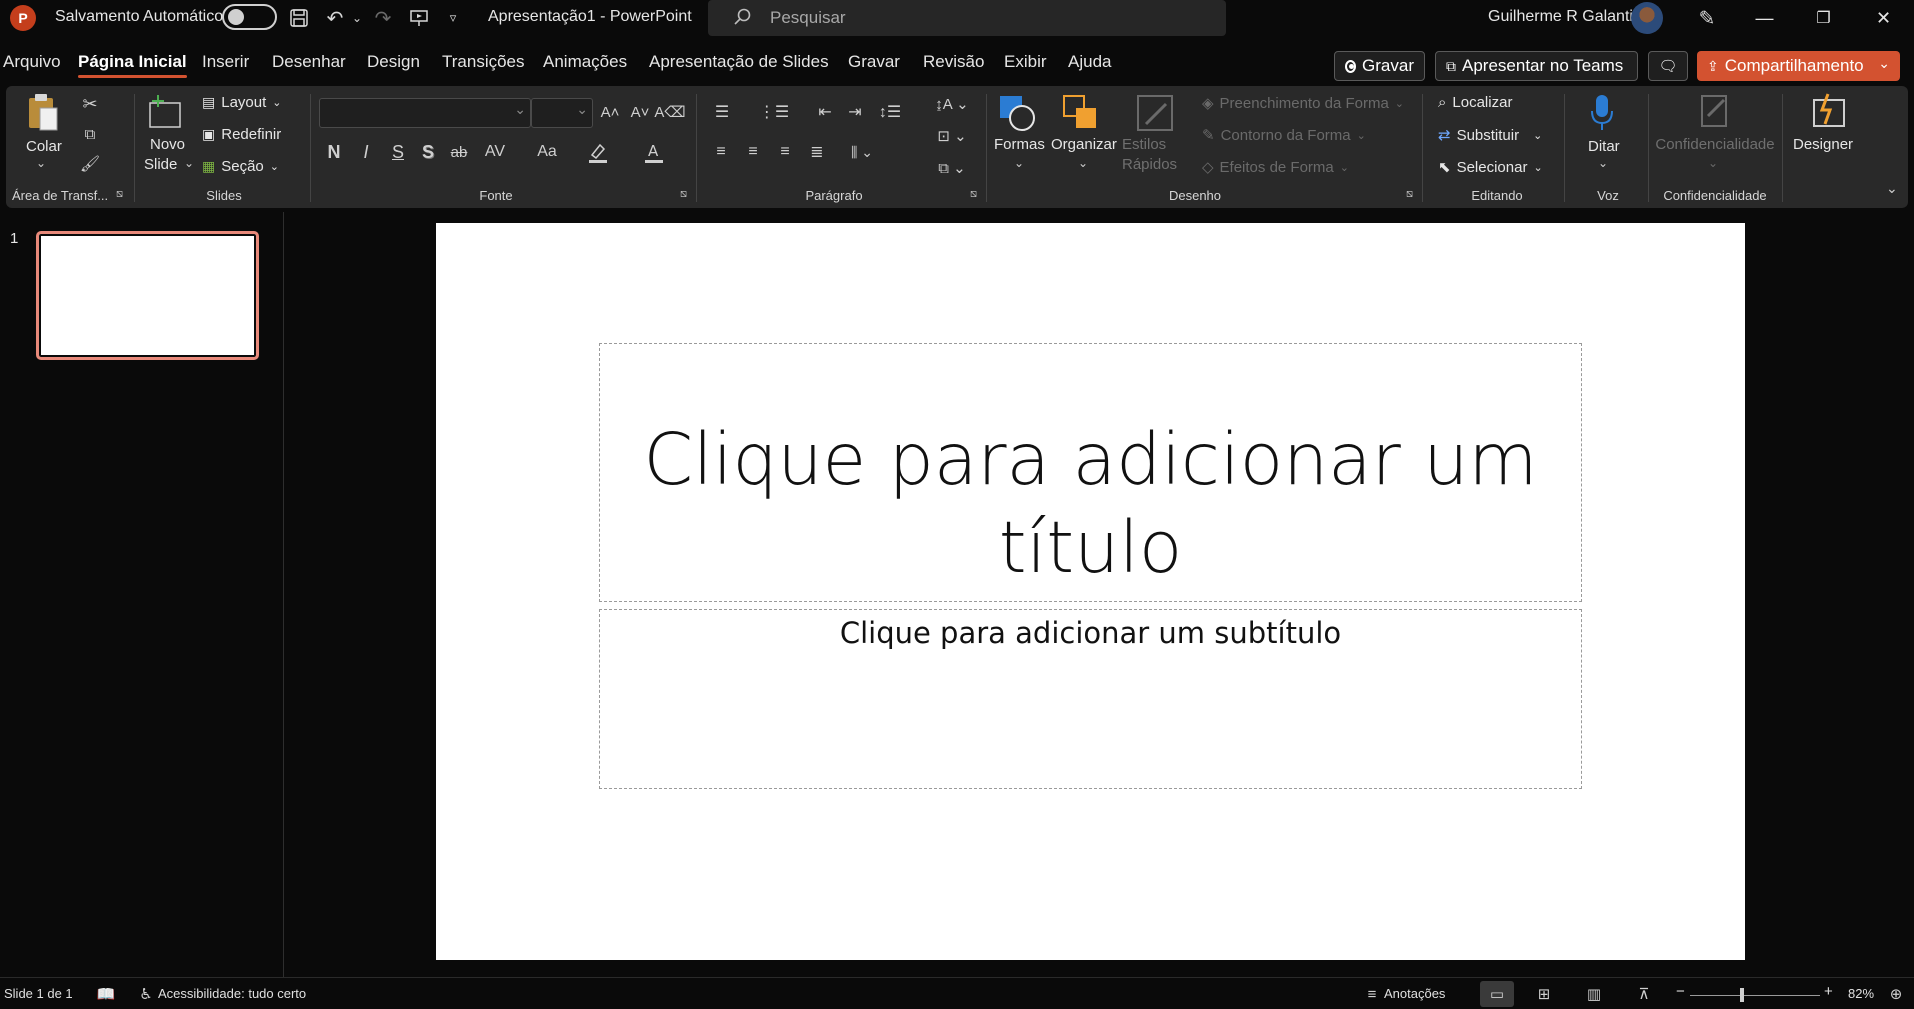 This screenshot has width=1914, height=1009. Describe the element at coordinates (1149, 164) in the screenshot. I see `quick-styles-label-2: Rápidos` at that location.